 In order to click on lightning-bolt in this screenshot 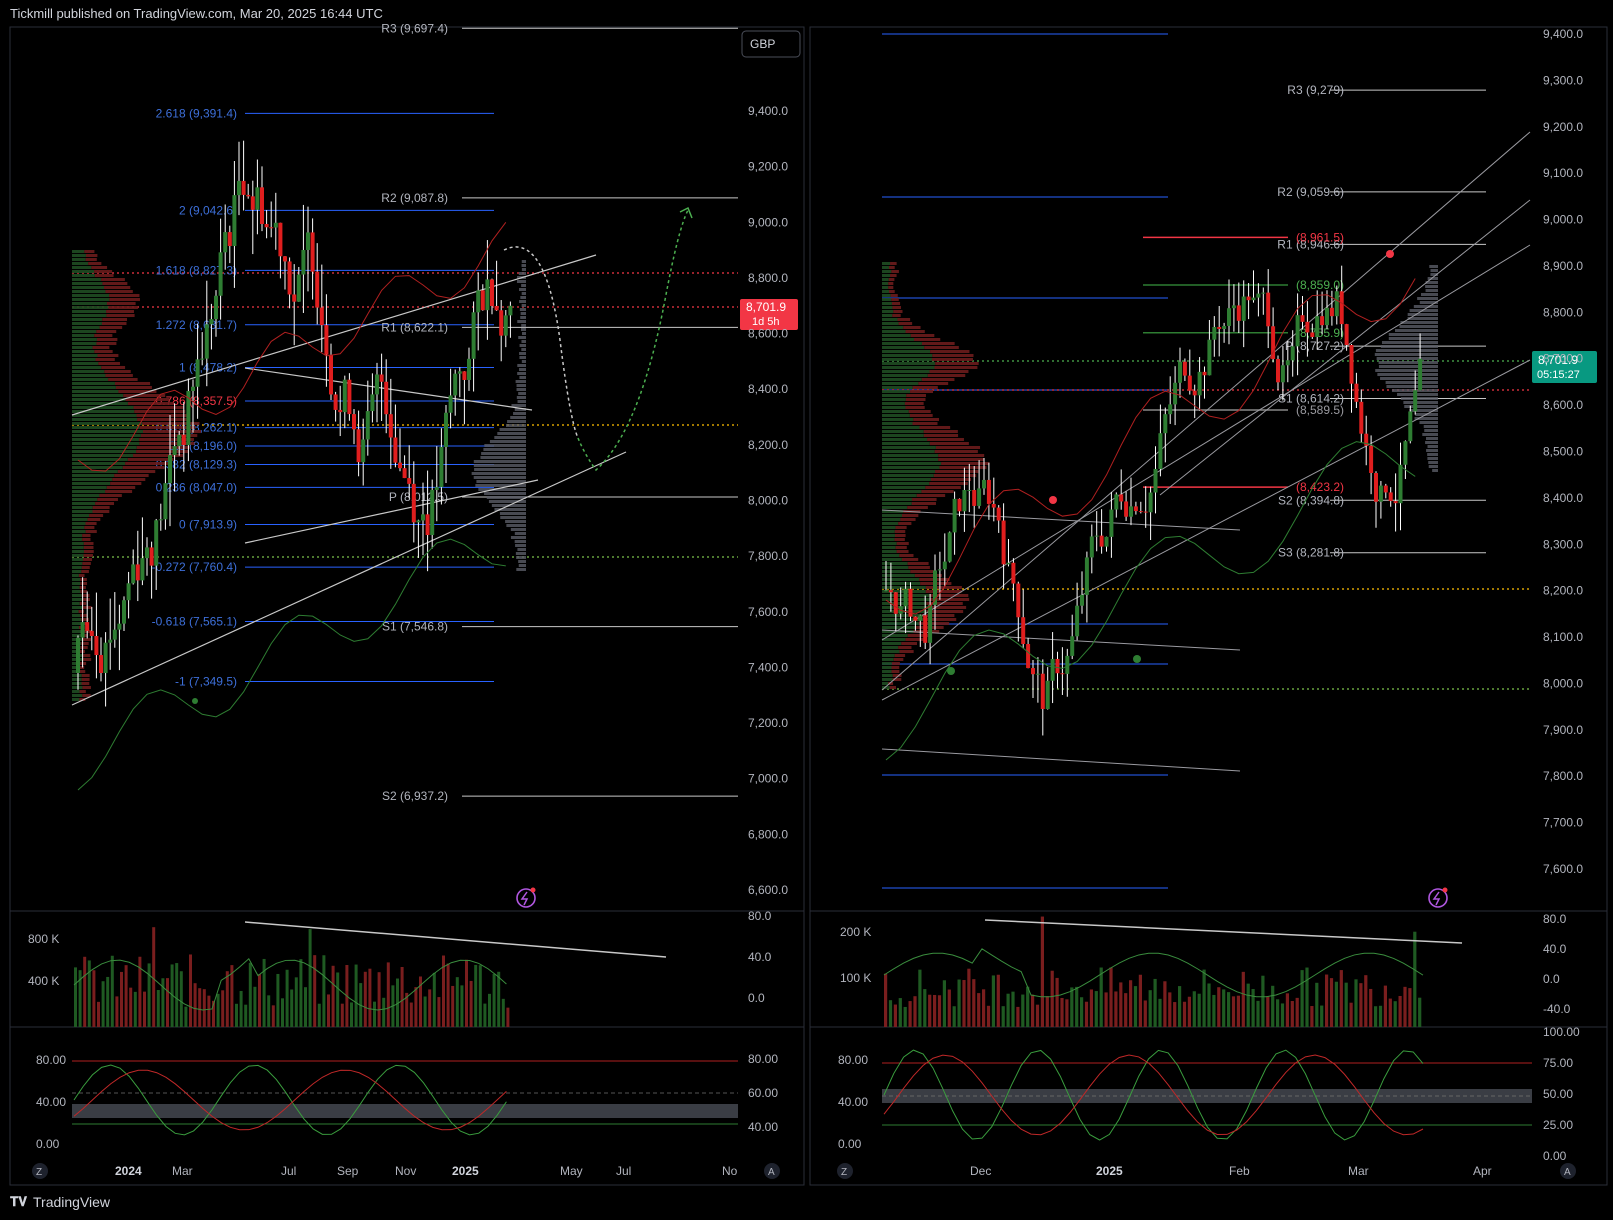, I will do `click(524, 898)`.